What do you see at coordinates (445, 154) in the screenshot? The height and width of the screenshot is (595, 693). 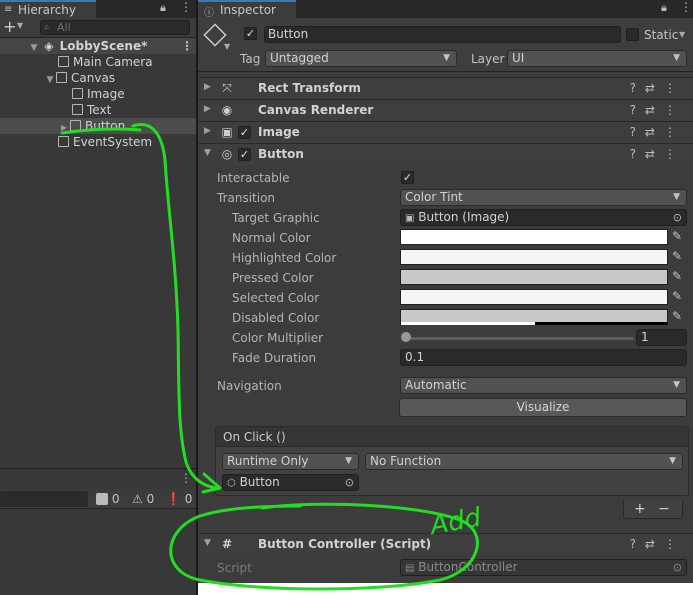 I see `component-button: ▼ ◎ ✓ Button ?⇄⋮` at bounding box center [445, 154].